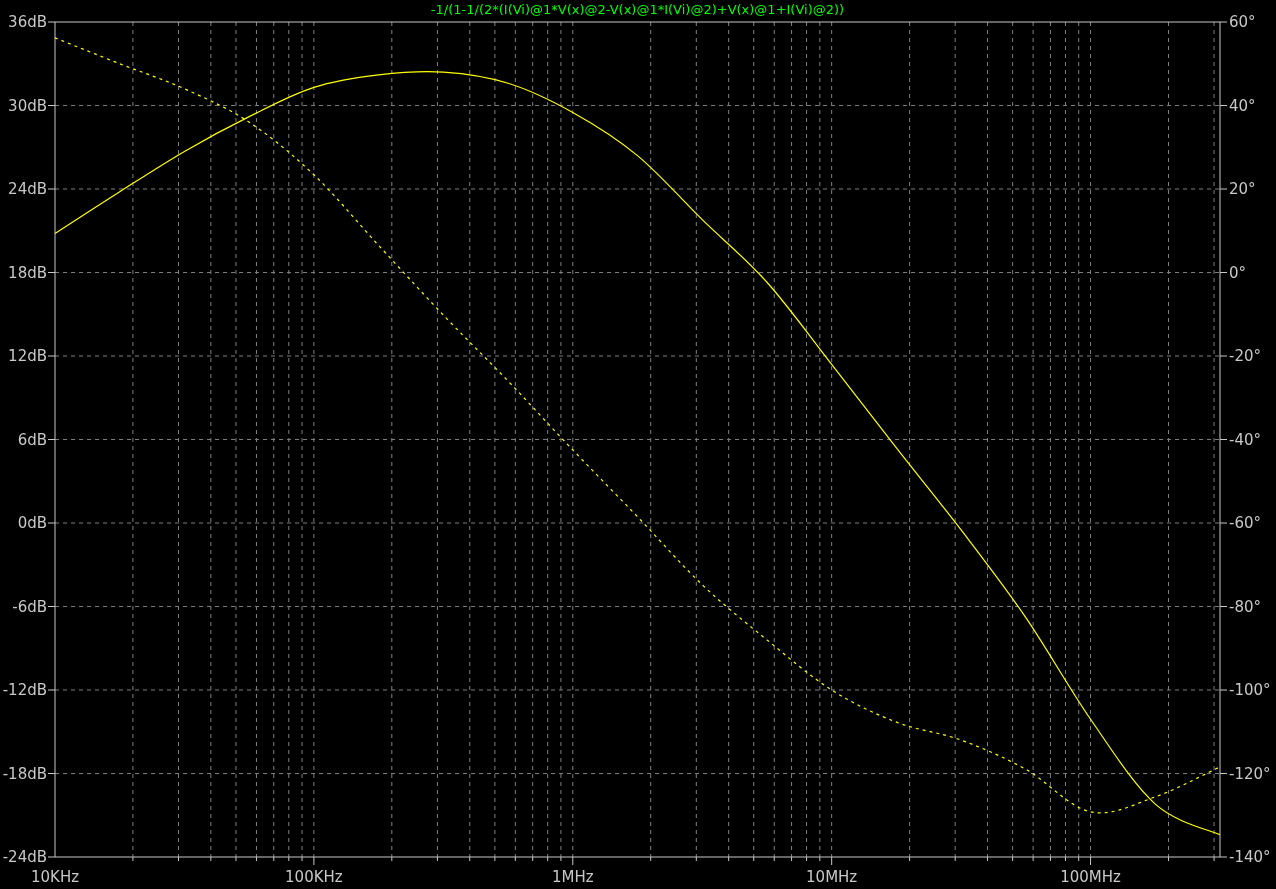 Image resolution: width=1276 pixels, height=889 pixels. What do you see at coordinates (1245, 356) in the screenshot?
I see `y2-tick-label: -20°` at bounding box center [1245, 356].